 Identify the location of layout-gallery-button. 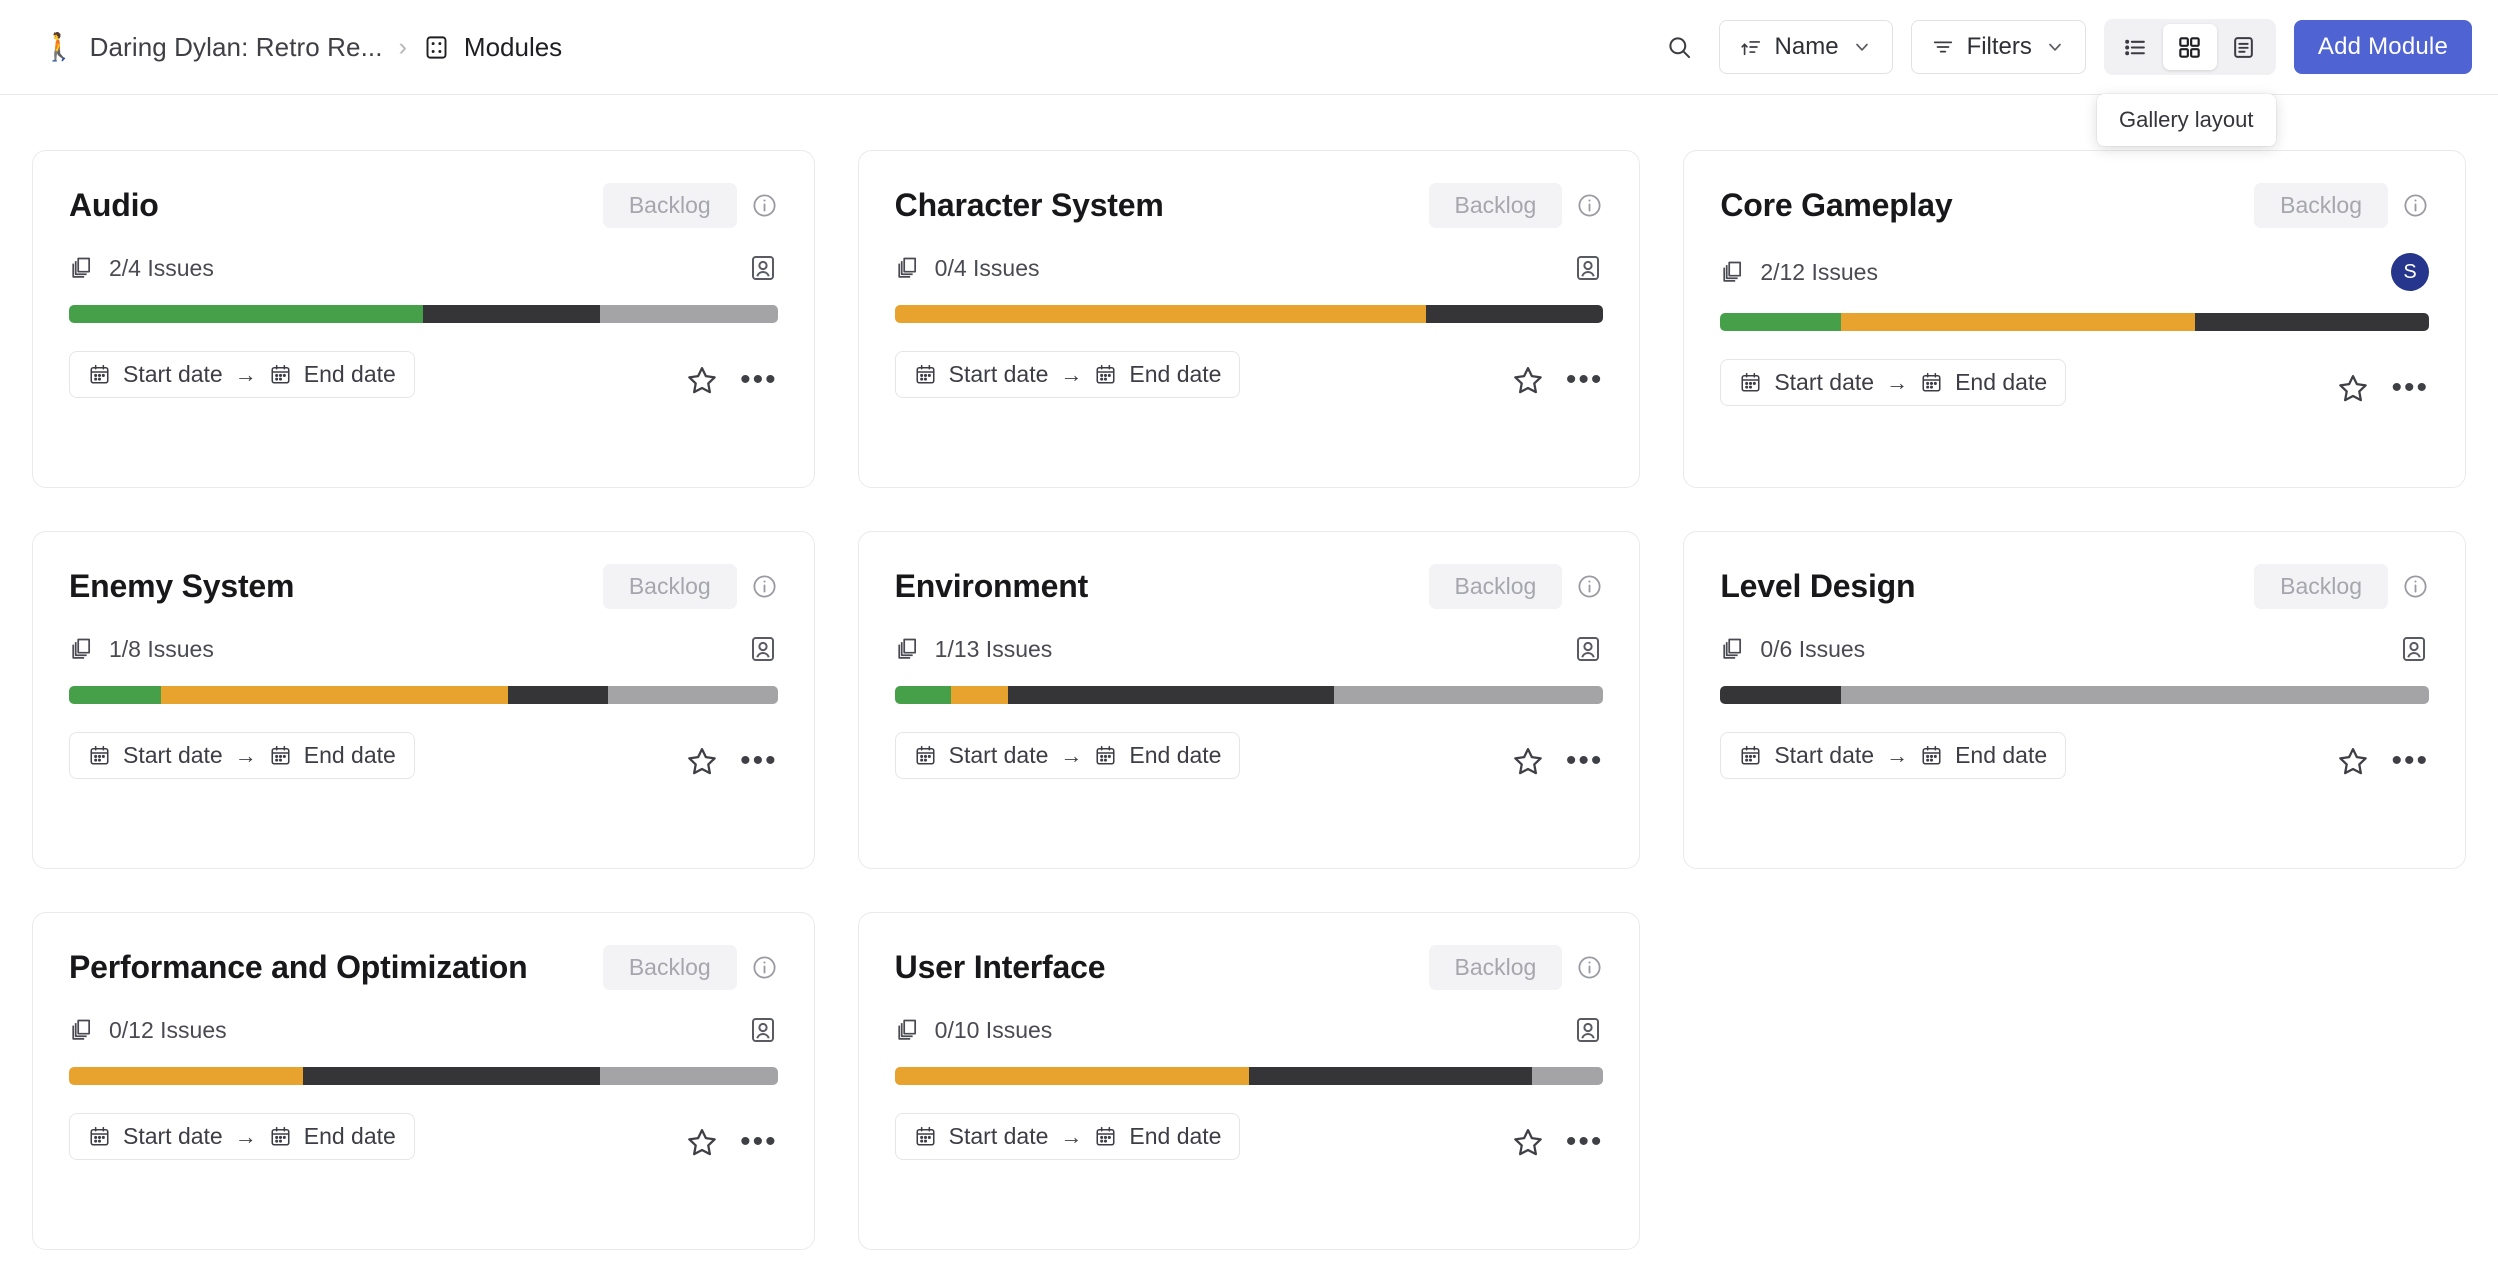
(2189, 47).